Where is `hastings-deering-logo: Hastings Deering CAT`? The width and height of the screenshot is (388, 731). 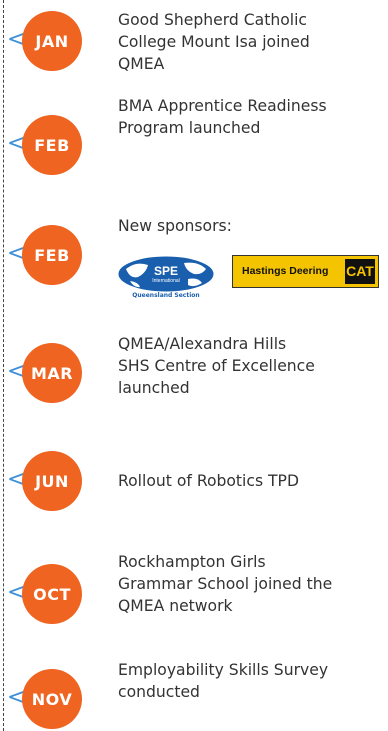 hastings-deering-logo: Hastings Deering CAT is located at coordinates (305, 271).